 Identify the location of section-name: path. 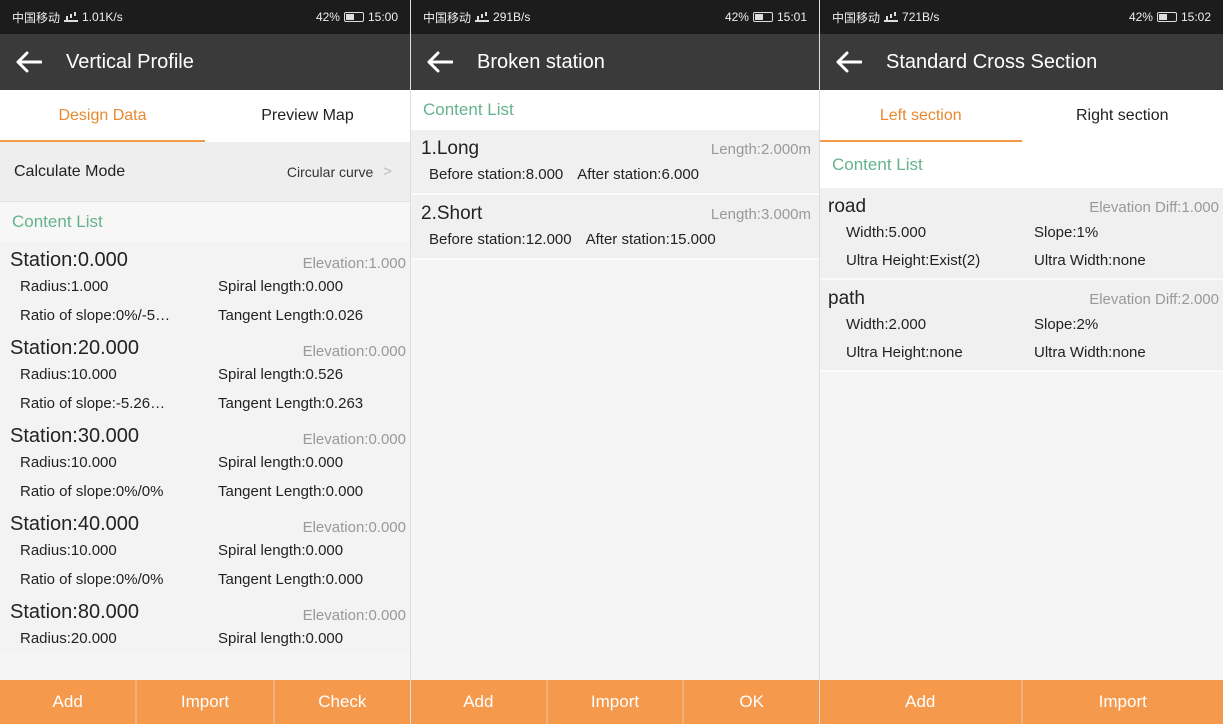
(846, 298).